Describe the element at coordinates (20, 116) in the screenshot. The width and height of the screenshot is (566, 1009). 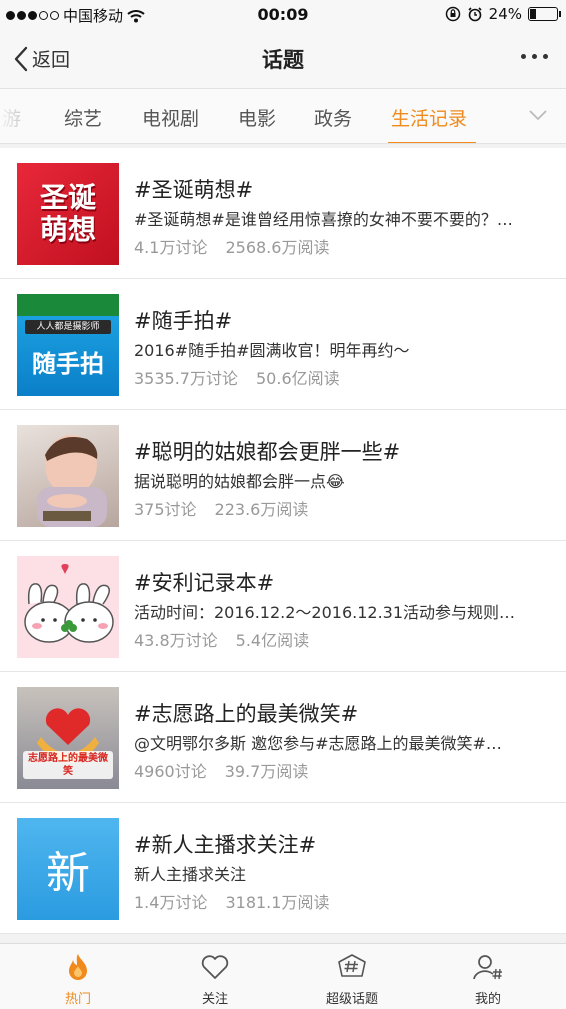
I see `tab-fade` at that location.